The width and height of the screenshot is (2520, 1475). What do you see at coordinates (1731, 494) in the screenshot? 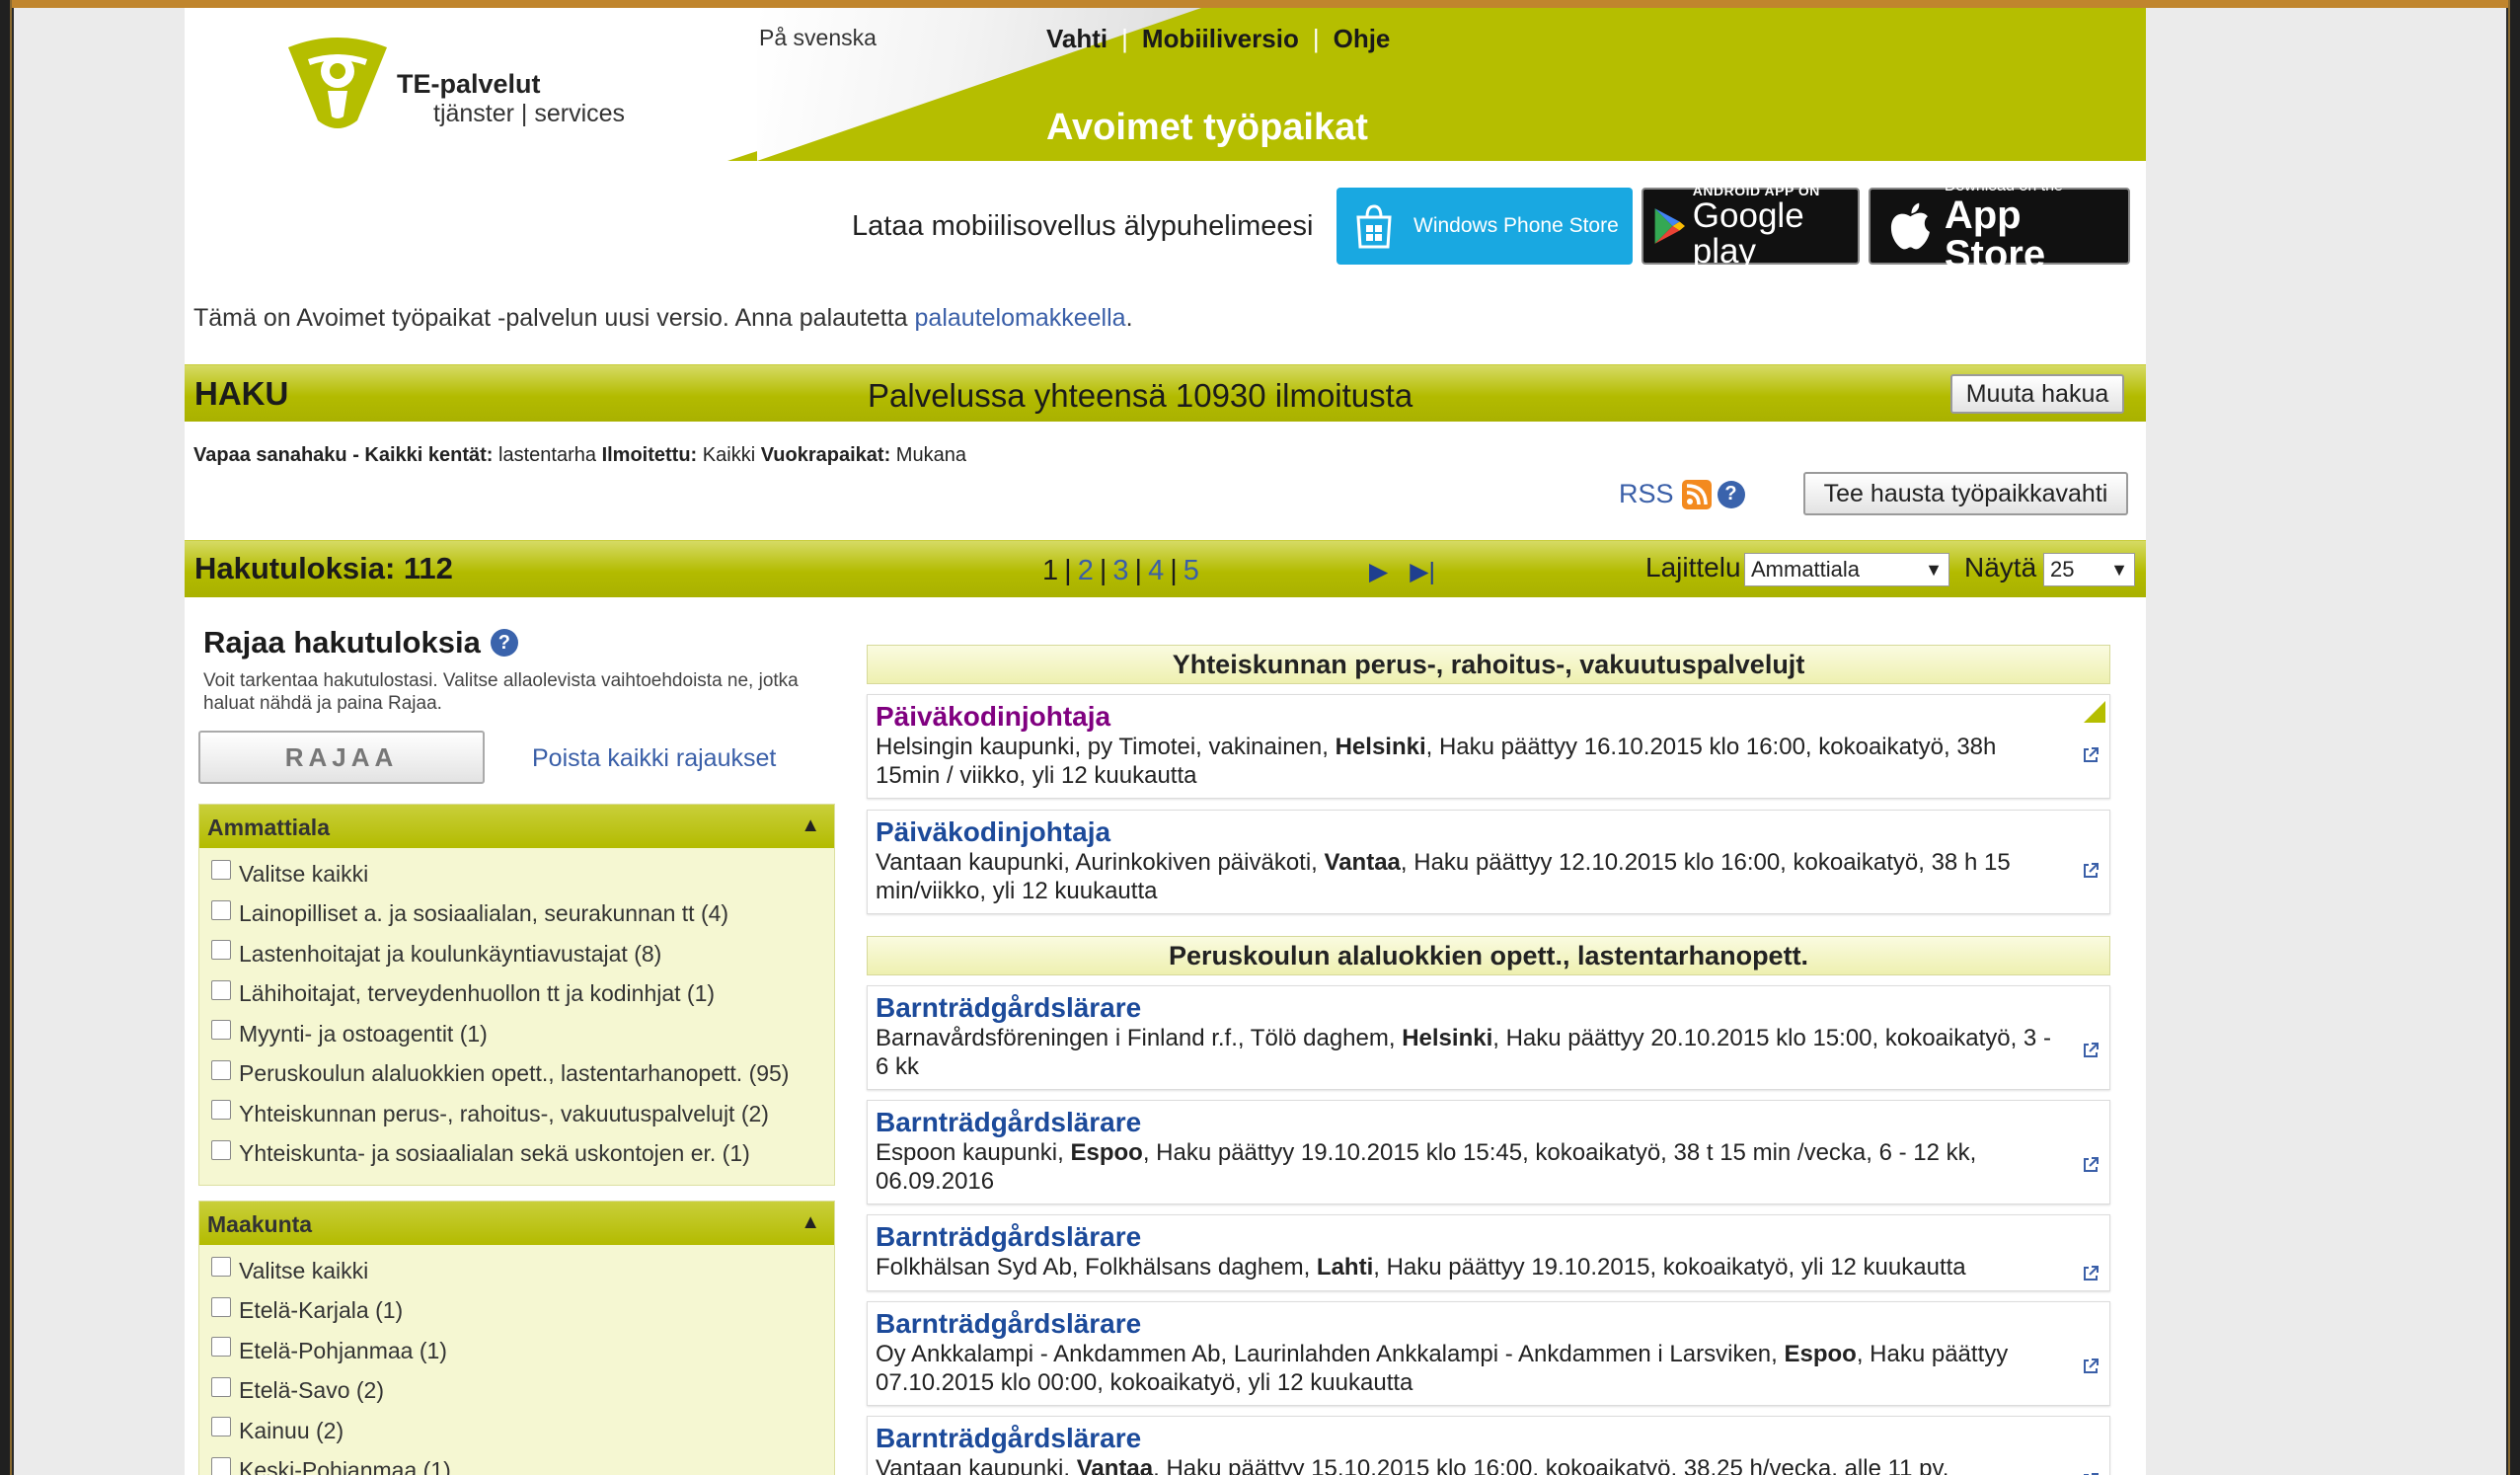
I see `rss-help-icon: ?` at bounding box center [1731, 494].